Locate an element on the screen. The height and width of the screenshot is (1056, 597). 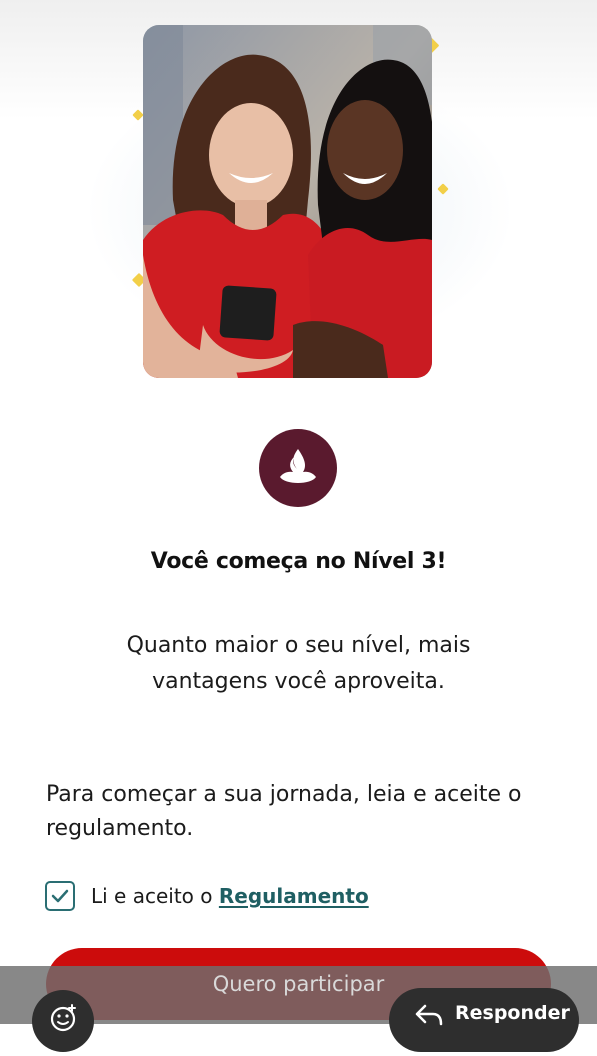
emoji-add-icon is located at coordinates (63, 1018).